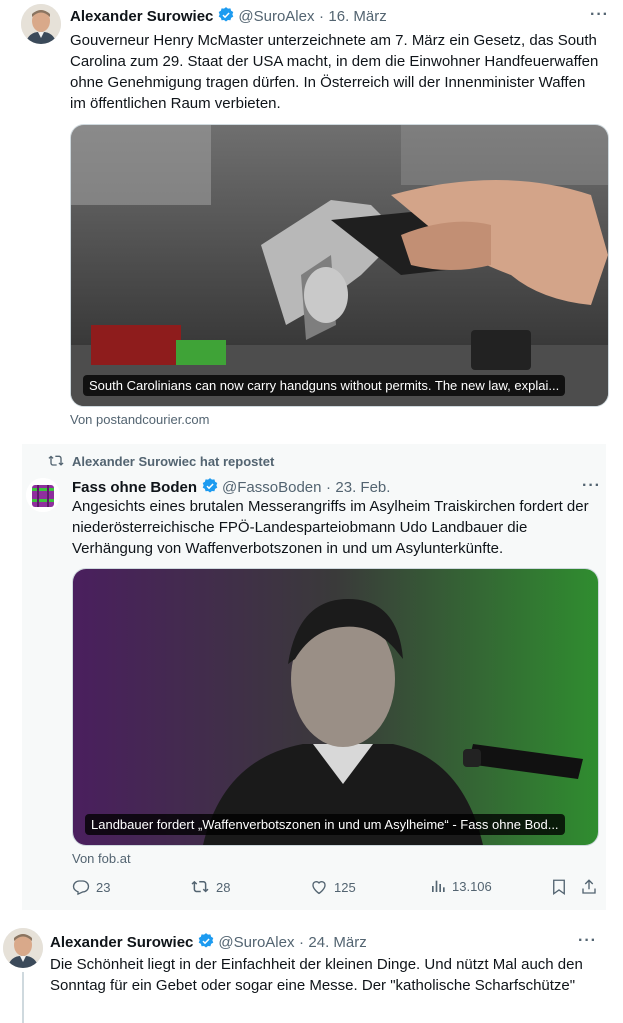 The width and height of the screenshot is (623, 1023). I want to click on bookmark-icon, so click(559, 887).